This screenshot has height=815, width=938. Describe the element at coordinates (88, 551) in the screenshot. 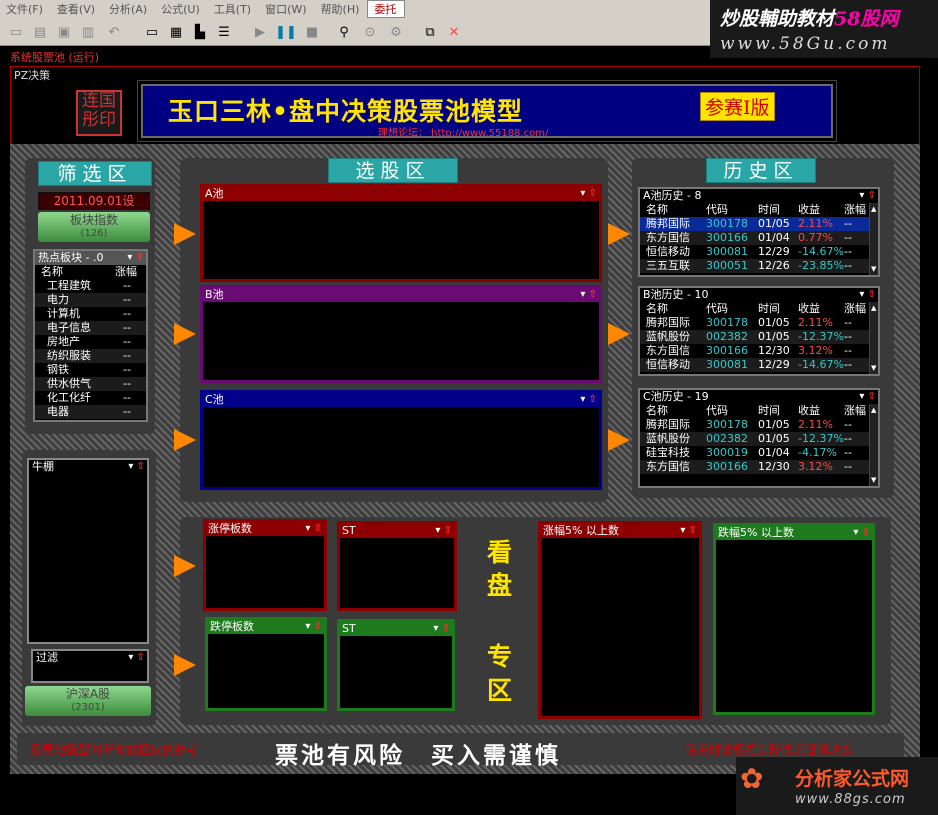

I see `bull-list: 牛棚 ▾ ⇧` at that location.